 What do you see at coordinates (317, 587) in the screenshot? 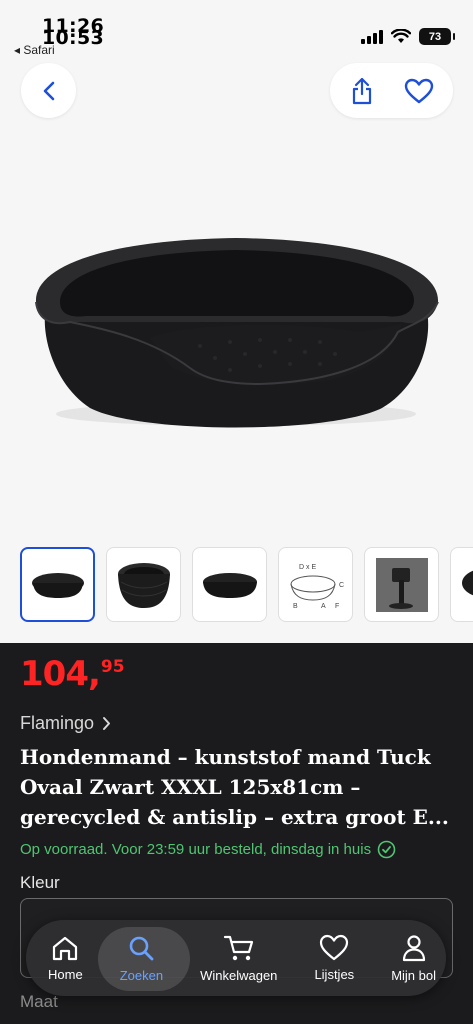
I see `dimensions-diagram-icon: D x E C B A F` at bounding box center [317, 587].